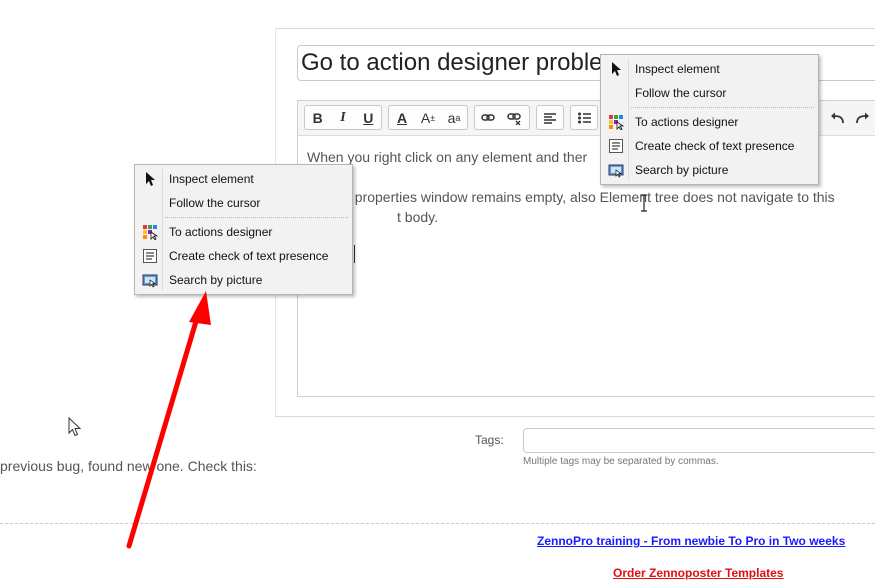  Describe the element at coordinates (163, 432) in the screenshot. I see `arrow-shaft` at that location.